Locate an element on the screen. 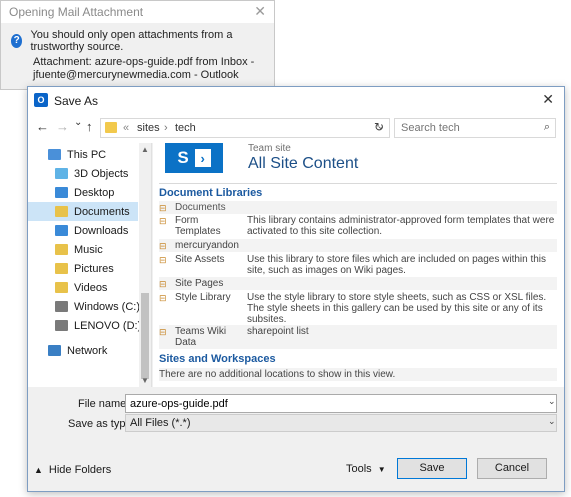 The width and height of the screenshot is (571, 497). sidebar-scrollbar: ▲ ▼ is located at coordinates (145, 265).